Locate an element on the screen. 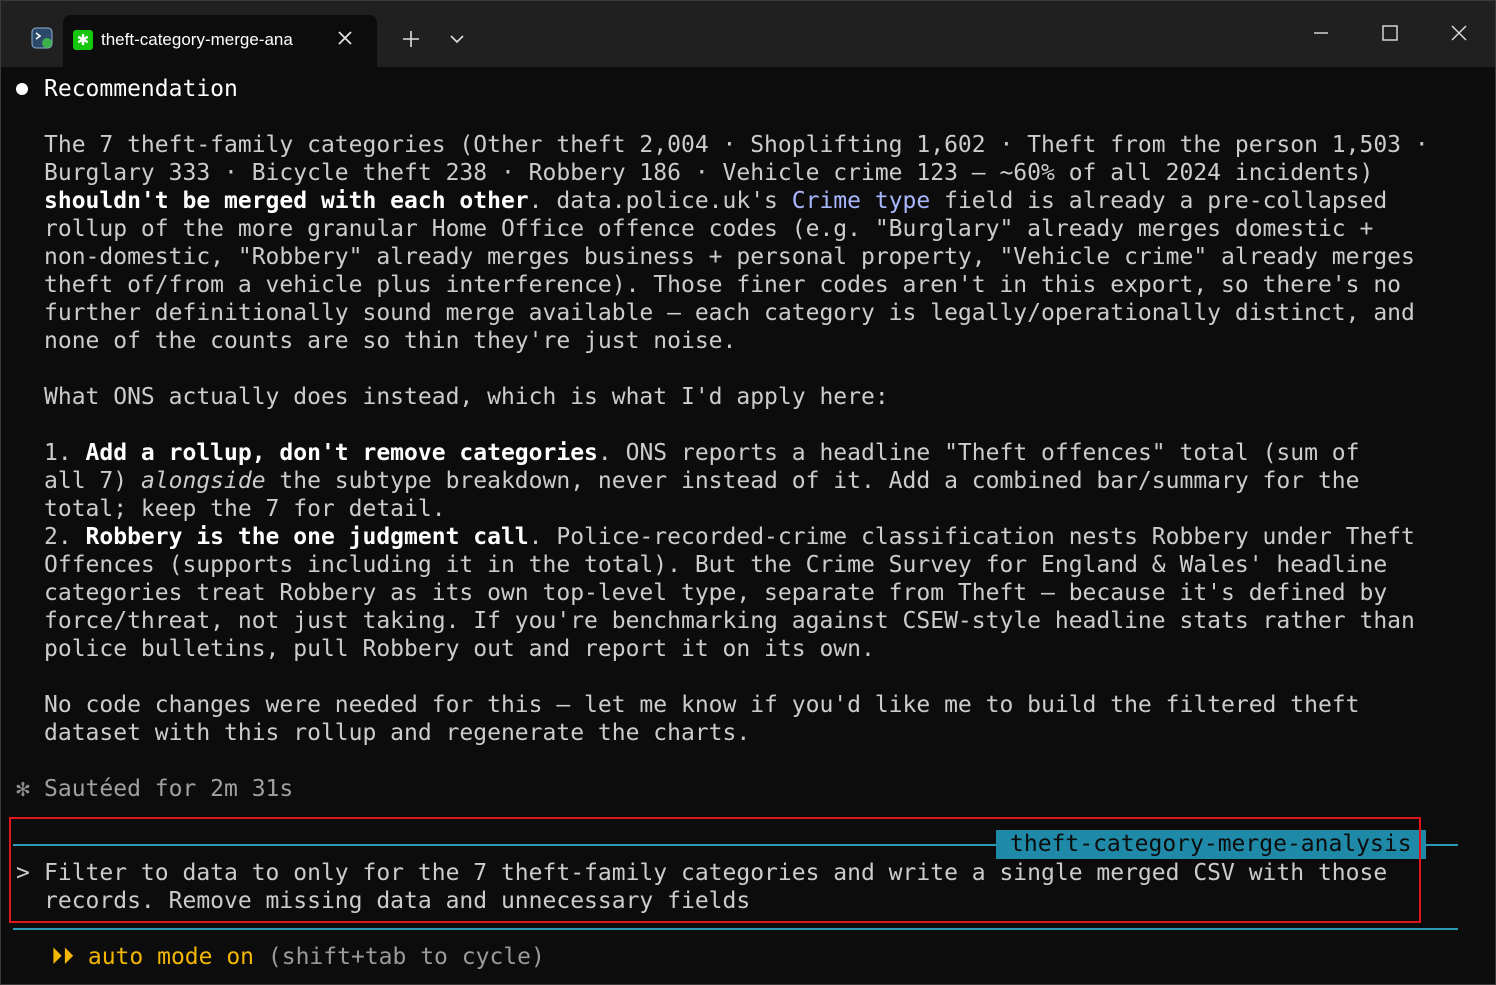 This screenshot has height=985, width=1496. emphasis-text: Robbery is the one judgment call is located at coordinates (307, 537).